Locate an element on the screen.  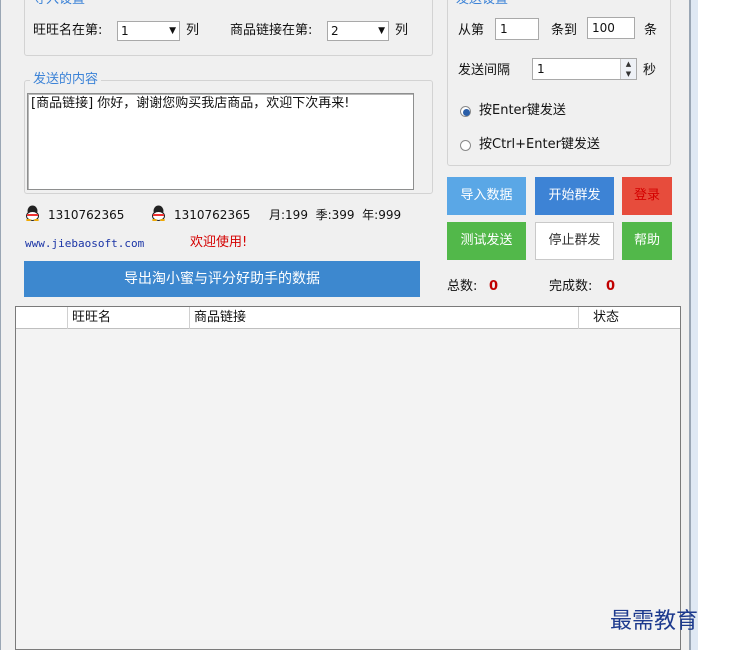
to-input: 100 is located at coordinates (611, 28).